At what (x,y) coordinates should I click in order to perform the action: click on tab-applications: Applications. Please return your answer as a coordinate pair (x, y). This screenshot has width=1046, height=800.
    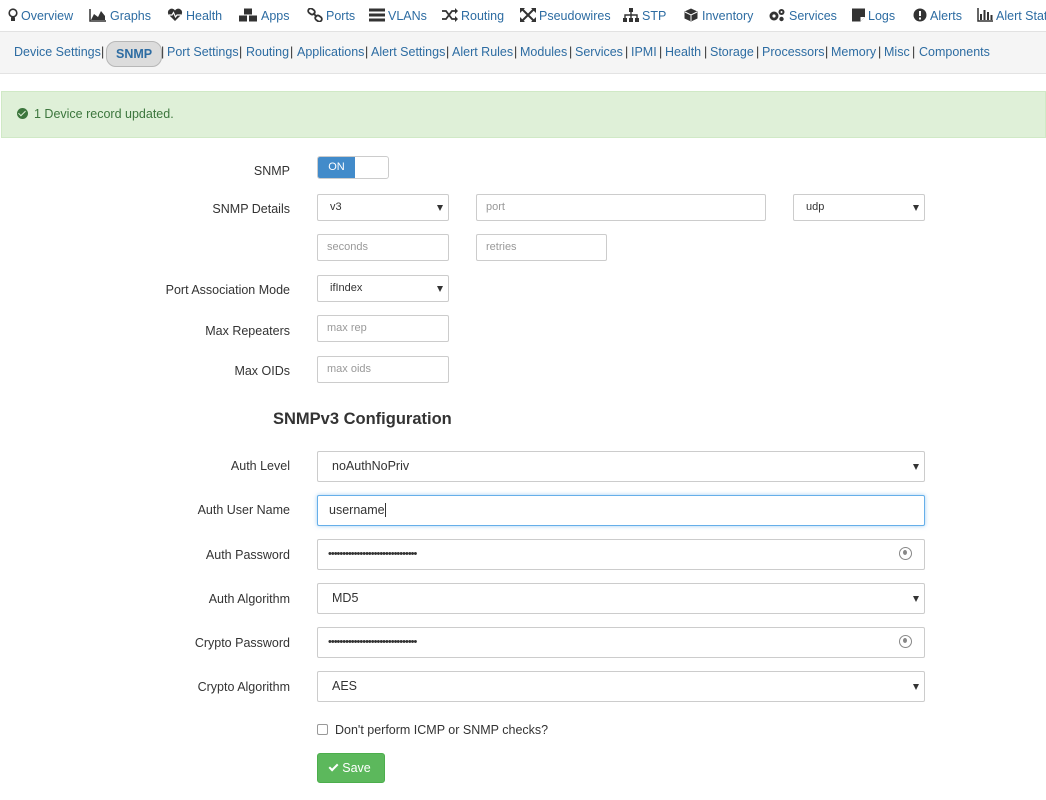
    Looking at the image, I should click on (330, 52).